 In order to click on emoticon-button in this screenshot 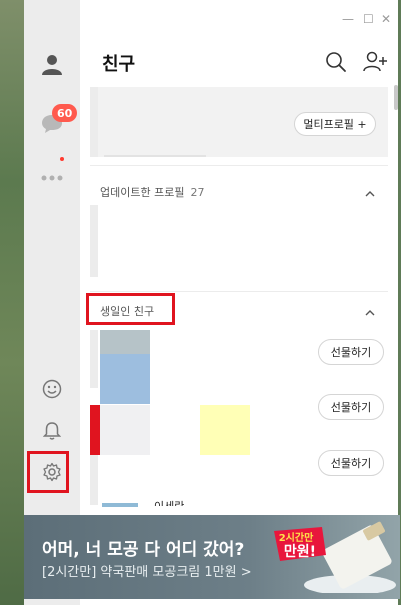, I will do `click(52, 389)`.